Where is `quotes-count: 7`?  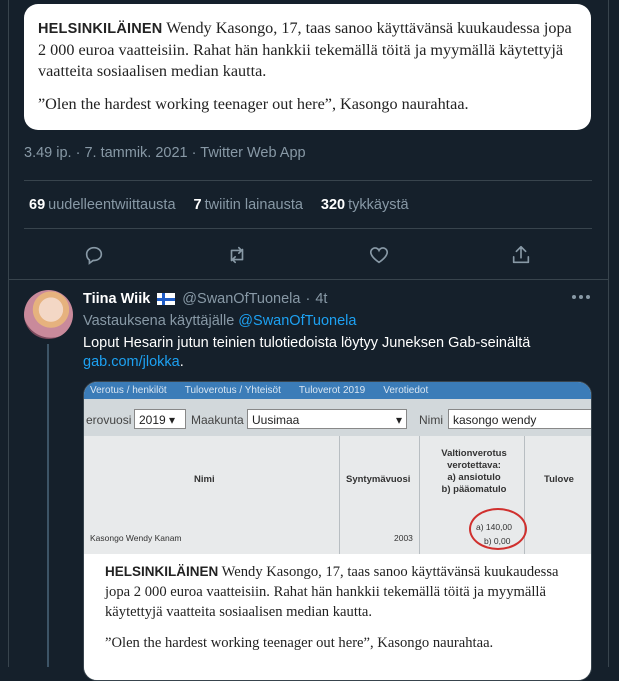 quotes-count: 7 is located at coordinates (197, 205).